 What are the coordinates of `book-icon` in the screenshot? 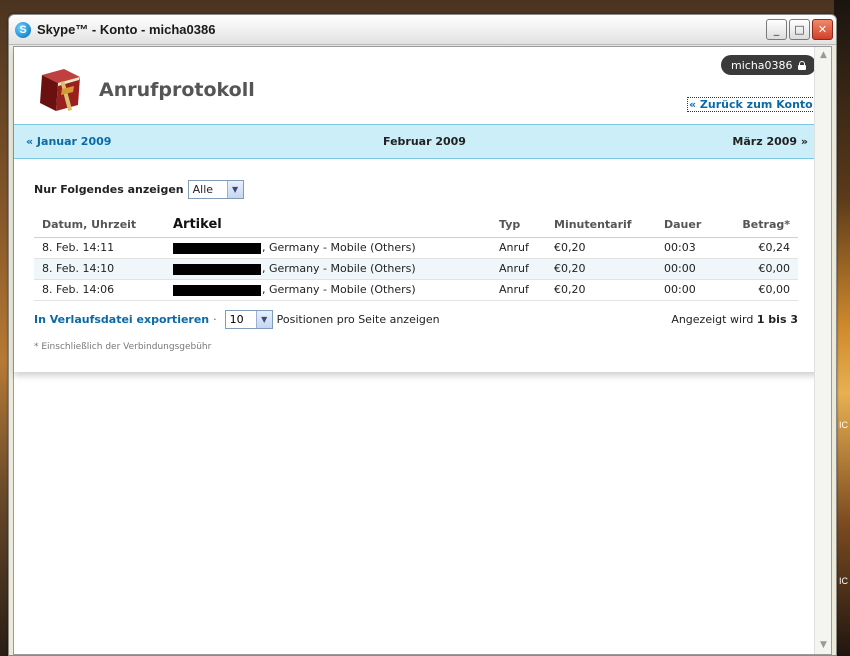 It's located at (60, 90).